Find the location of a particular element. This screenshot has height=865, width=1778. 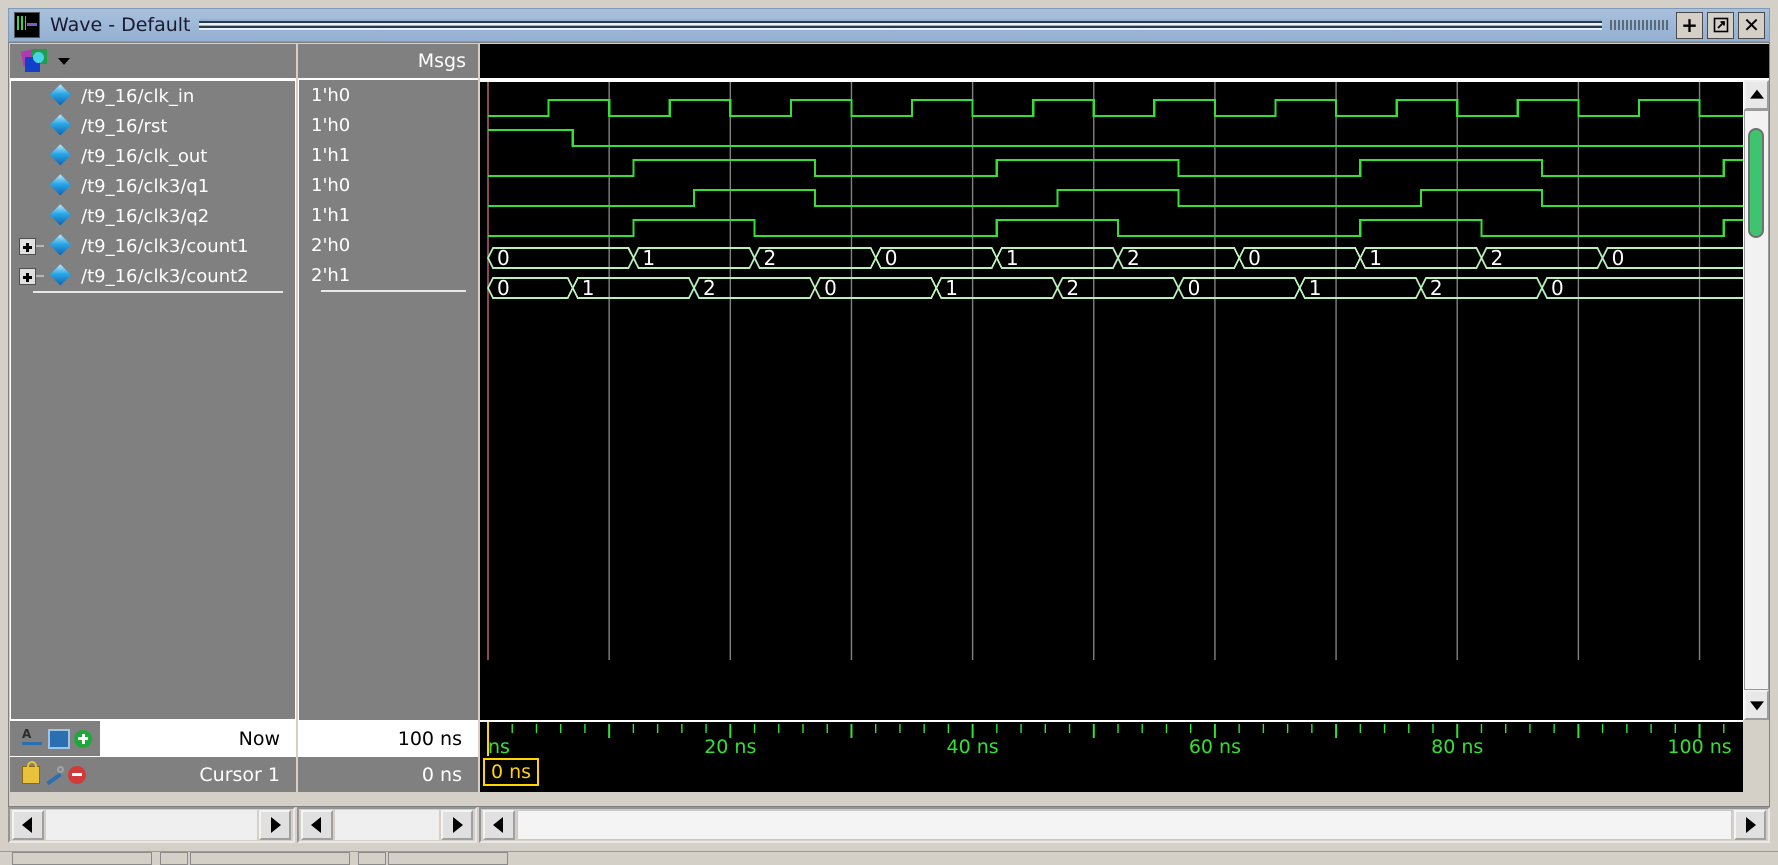

cursor-bar: 0 ns is located at coordinates (1111, 774).